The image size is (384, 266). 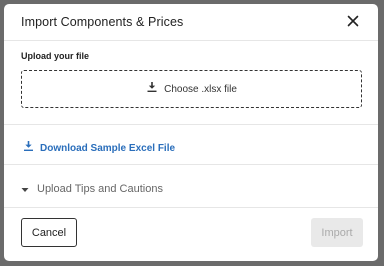 I want to click on upload-tips-toggle: Upload Tips and Cautions, so click(x=92, y=189).